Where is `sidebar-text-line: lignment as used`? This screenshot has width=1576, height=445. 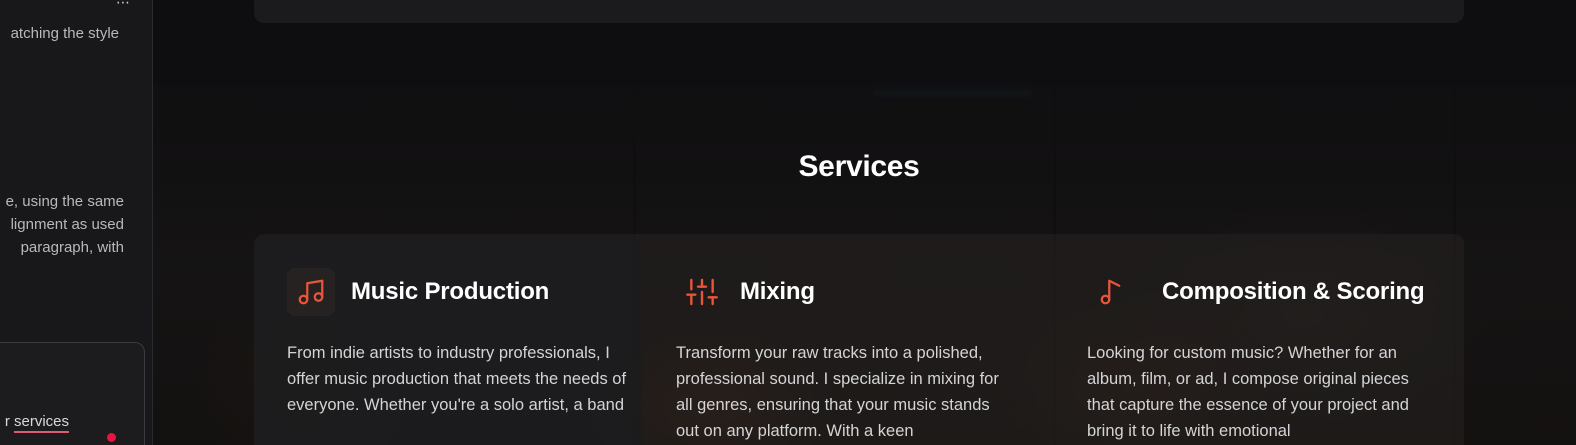 sidebar-text-line: lignment as used is located at coordinates (67, 224).